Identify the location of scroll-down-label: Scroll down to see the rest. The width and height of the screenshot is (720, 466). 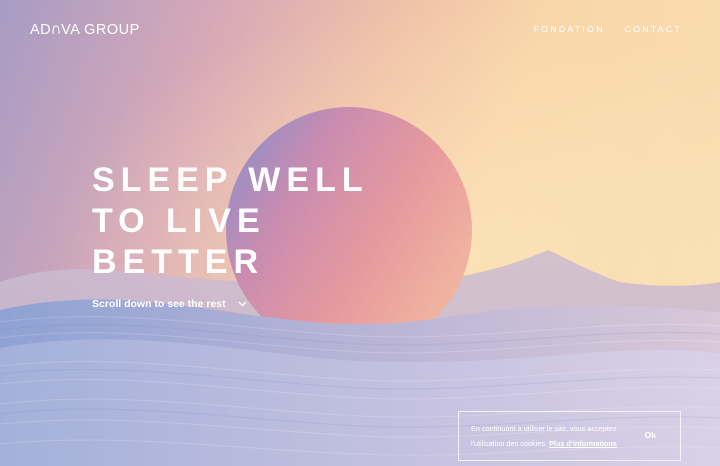
(159, 304).